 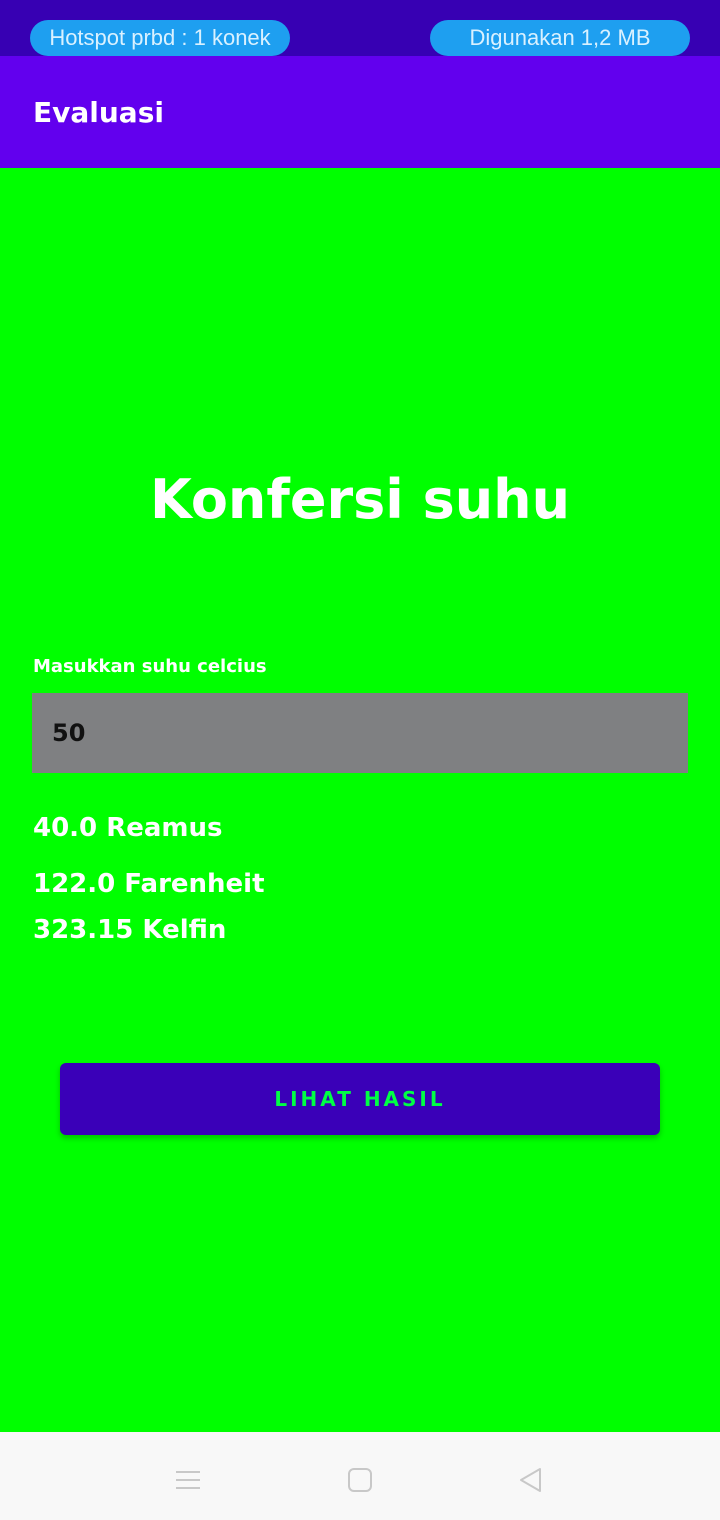 I want to click on menu-icon, so click(x=188, y=1480).